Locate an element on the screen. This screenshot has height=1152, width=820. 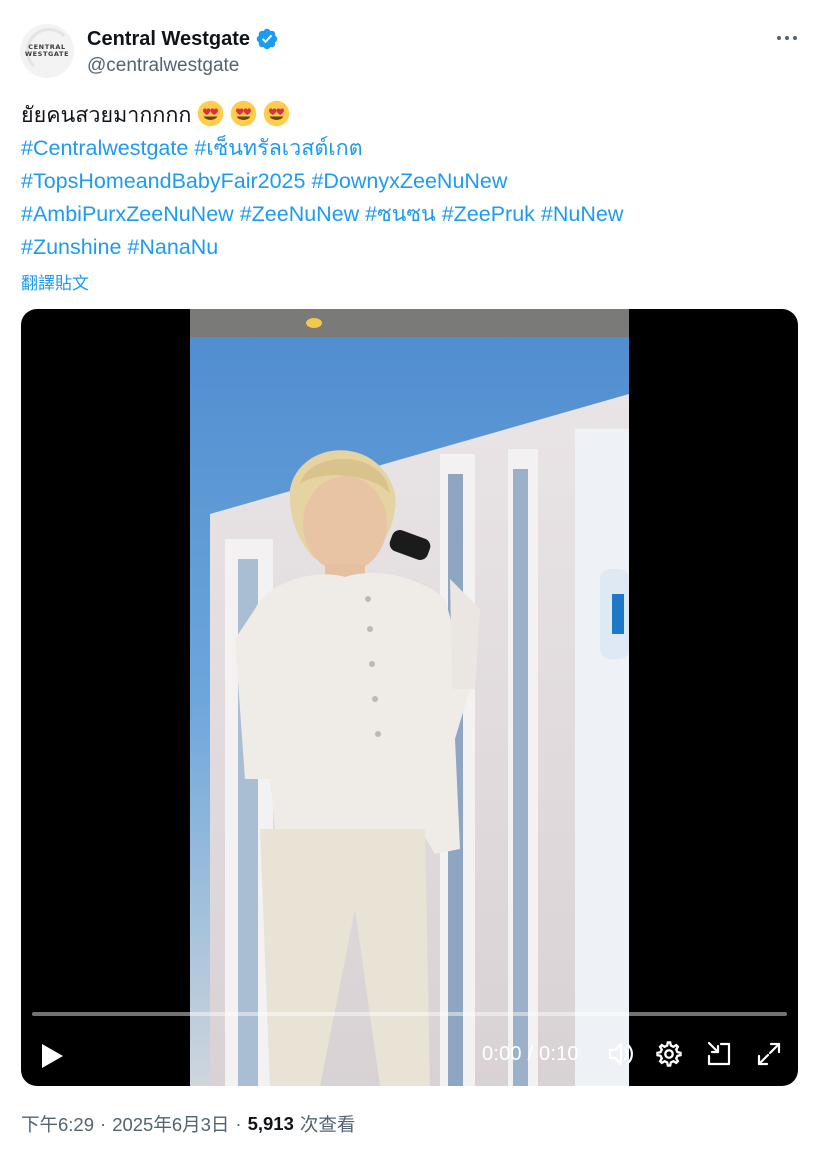
tweet-text-line-1: ยัยคนสวยมากกกก is located at coordinates (406, 115).